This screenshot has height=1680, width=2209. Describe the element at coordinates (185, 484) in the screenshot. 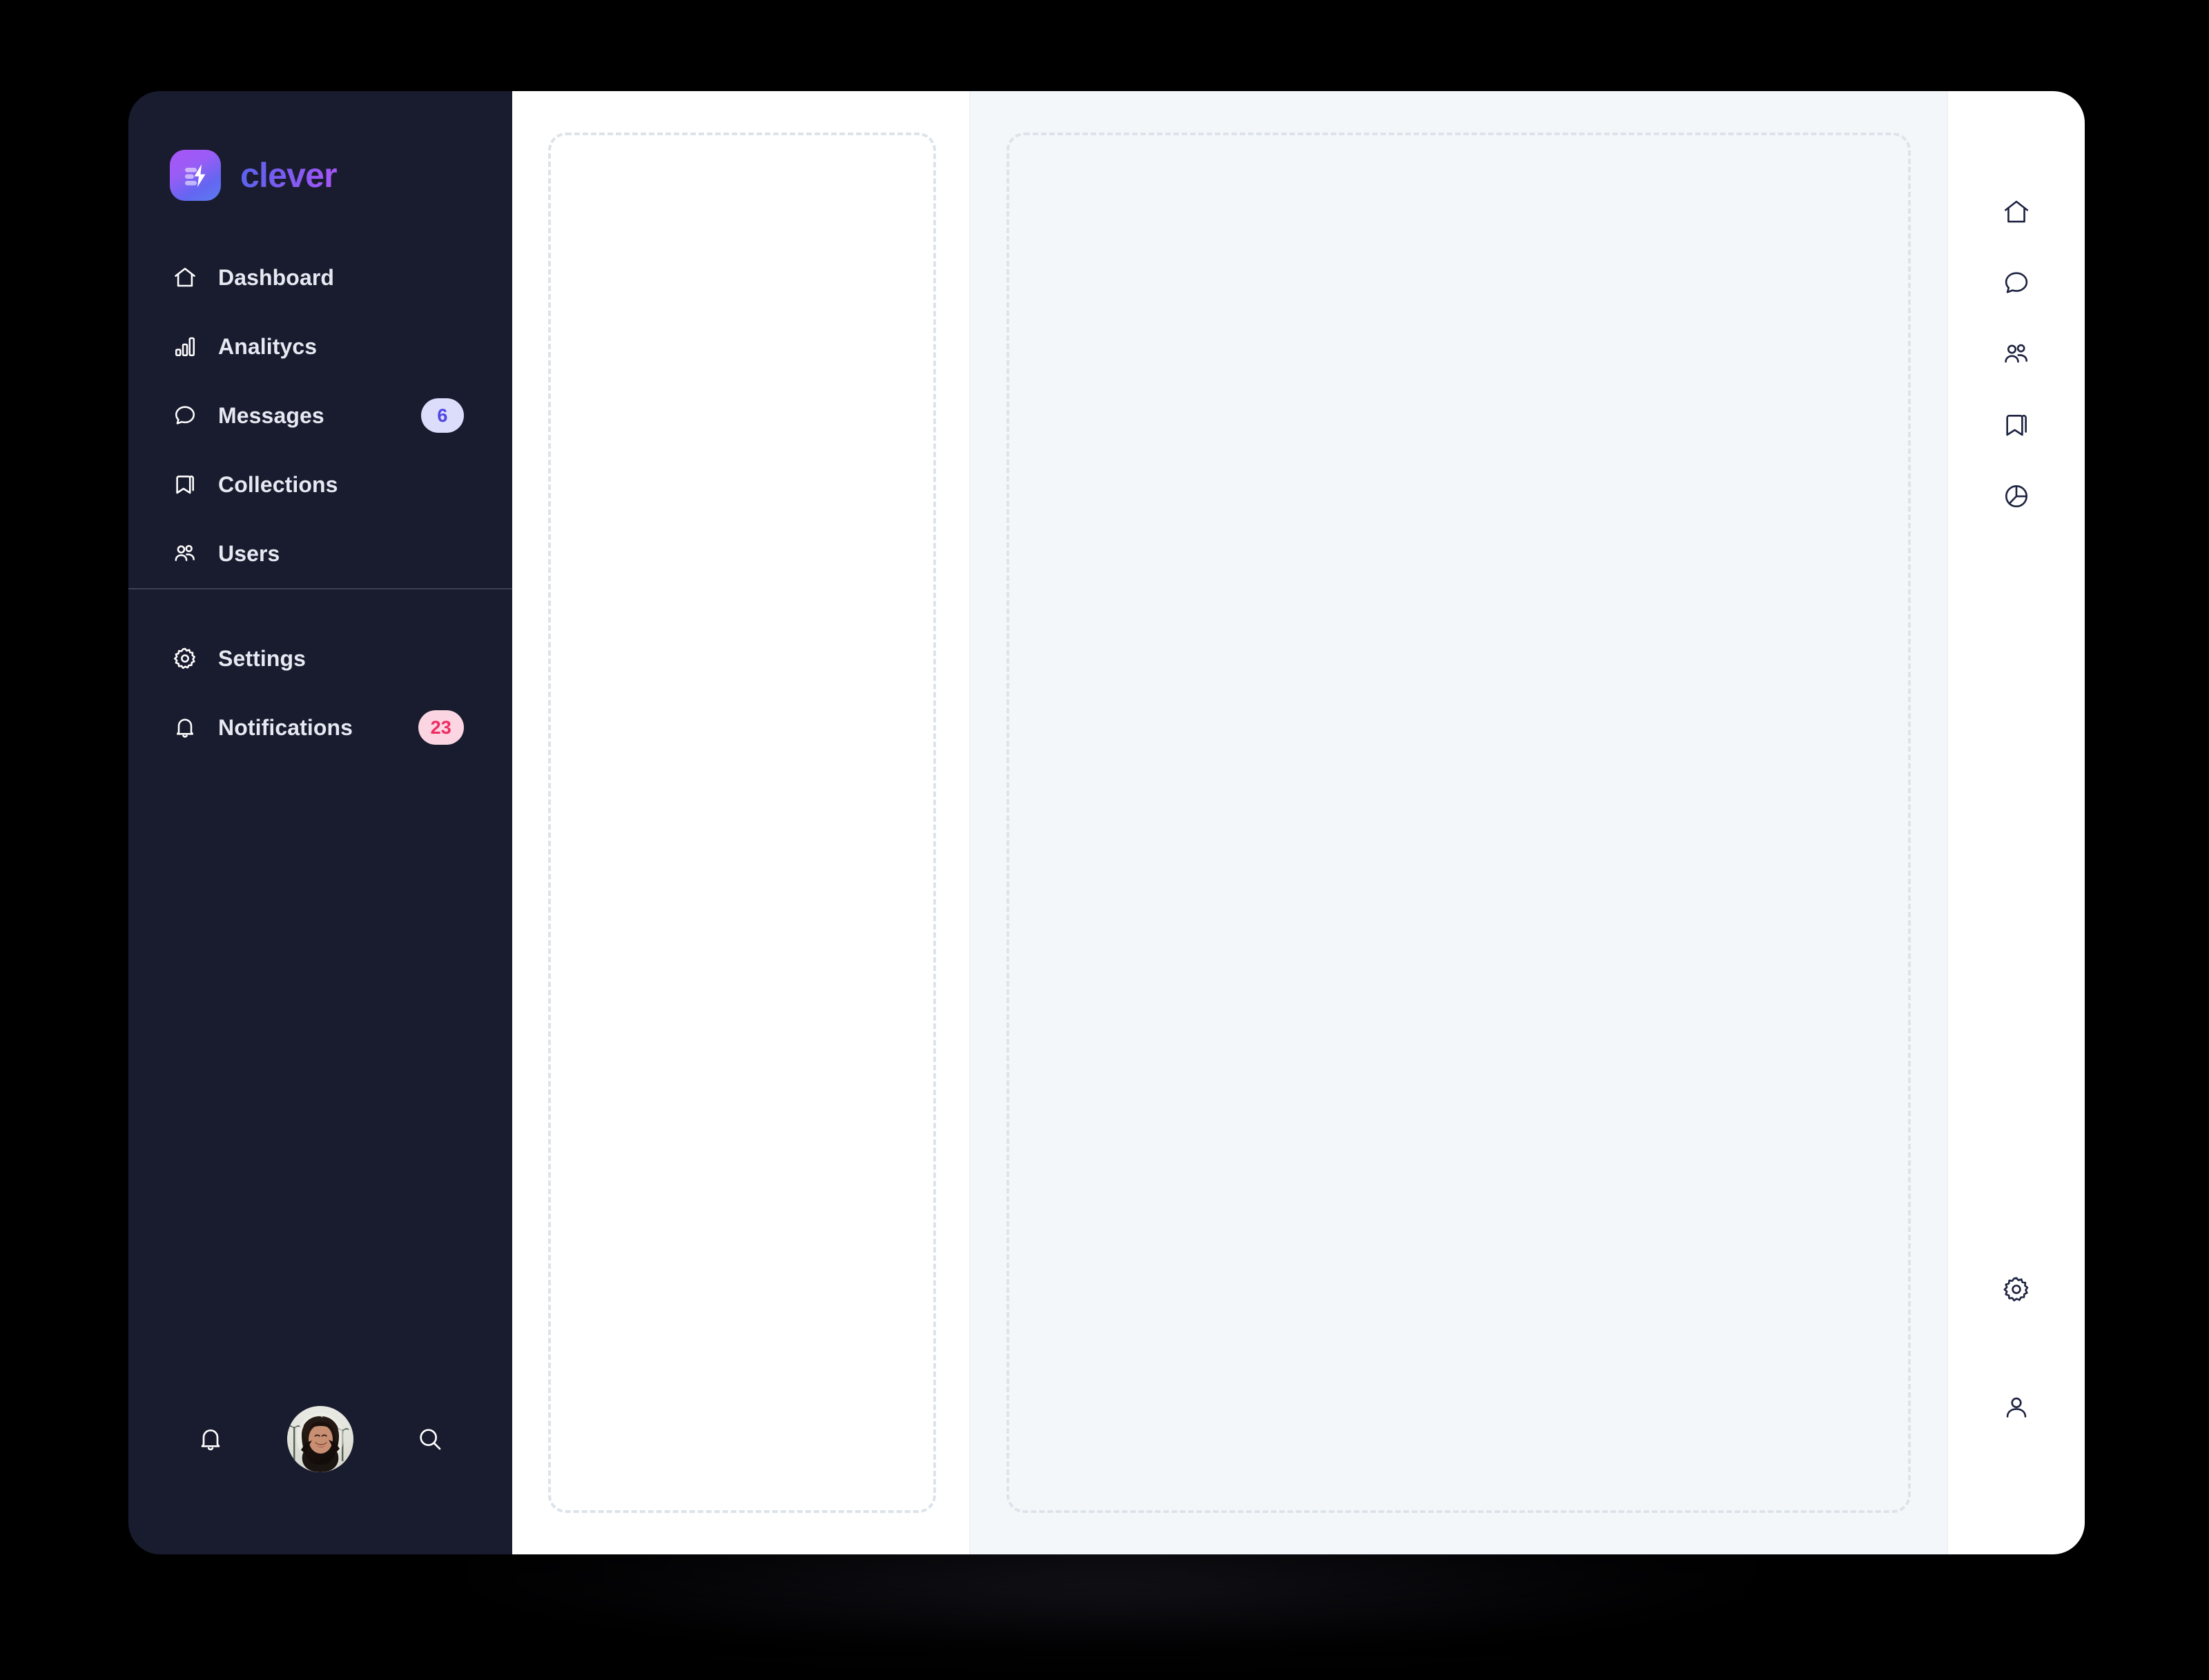

I see `bookmark-icon` at that location.